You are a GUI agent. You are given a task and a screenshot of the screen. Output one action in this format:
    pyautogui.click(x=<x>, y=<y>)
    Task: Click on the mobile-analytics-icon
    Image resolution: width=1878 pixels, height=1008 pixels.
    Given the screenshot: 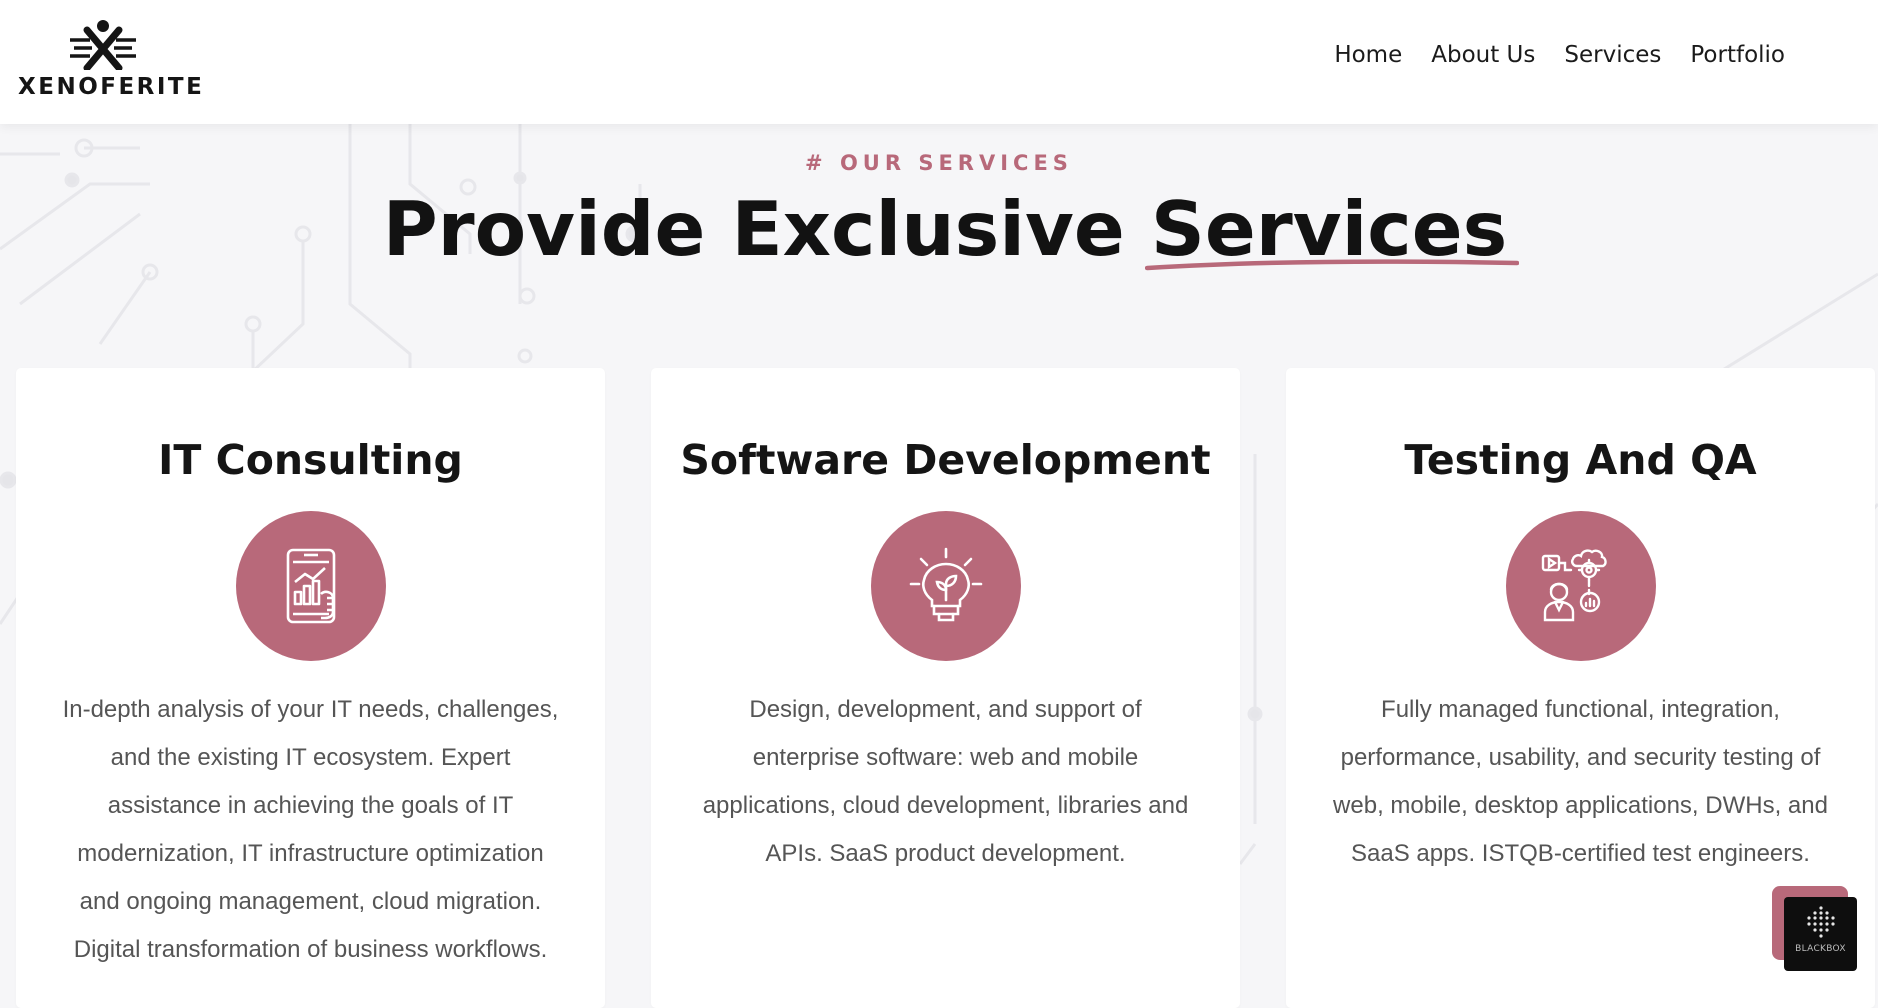 What is the action you would take?
    pyautogui.click(x=311, y=586)
    